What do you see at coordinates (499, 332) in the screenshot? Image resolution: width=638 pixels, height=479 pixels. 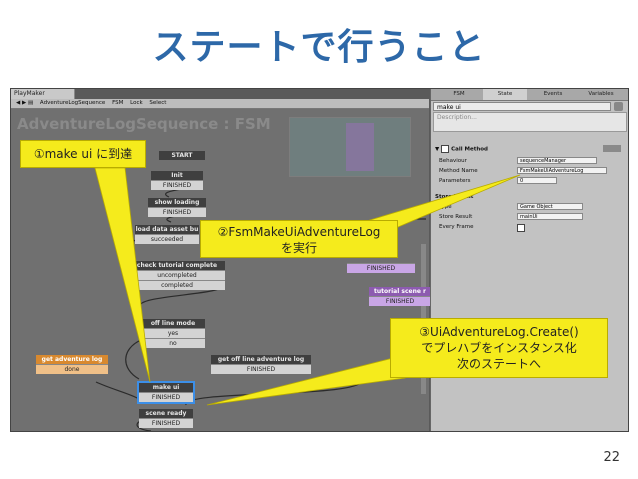 I see `callout-3-line-1: ③UiAdventureLog.Create()` at bounding box center [499, 332].